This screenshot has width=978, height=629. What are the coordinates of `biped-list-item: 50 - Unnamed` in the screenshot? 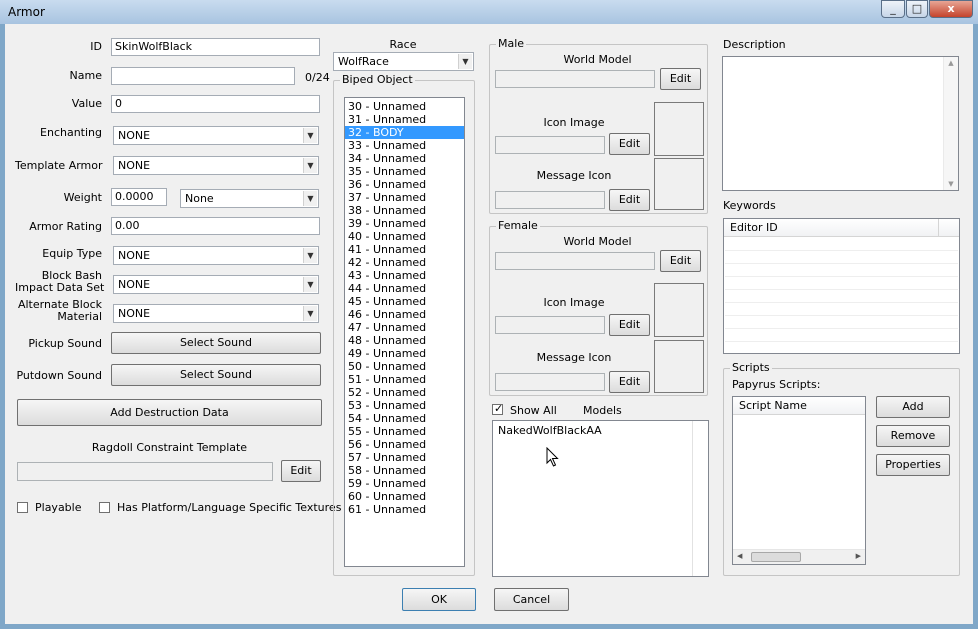 It's located at (404, 366).